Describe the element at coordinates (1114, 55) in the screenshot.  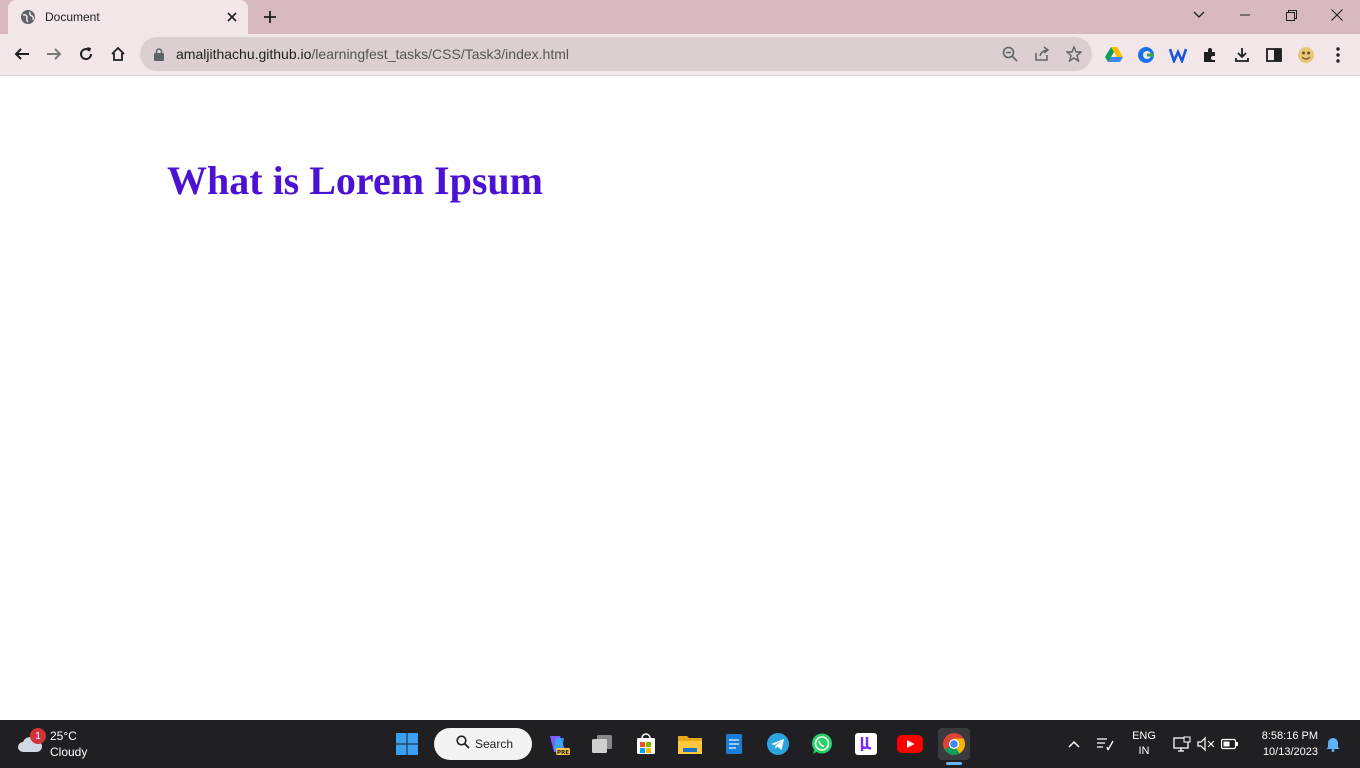
I see `google-drive-icon` at that location.